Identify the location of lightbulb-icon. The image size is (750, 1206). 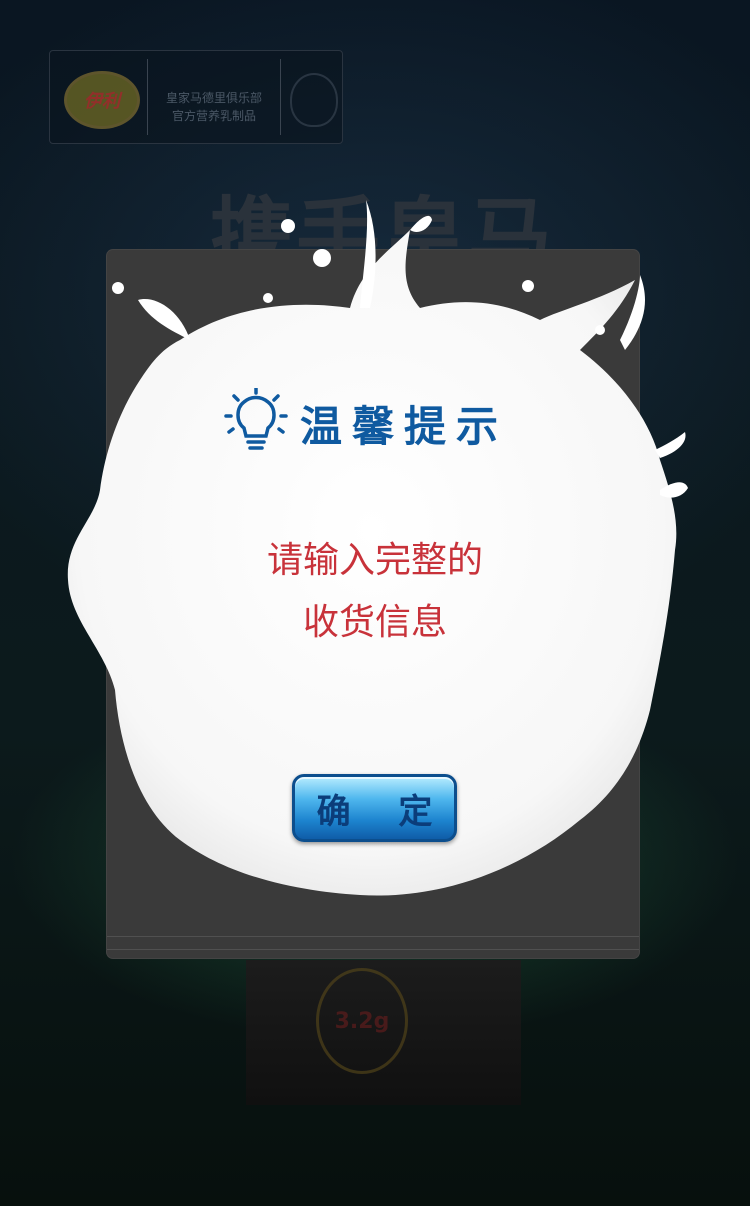
(256, 419).